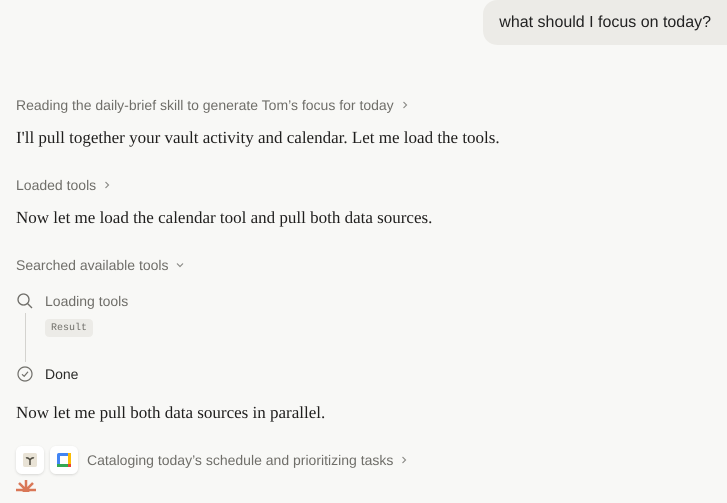 The image size is (727, 503). I want to click on check-circle-icon, so click(25, 374).